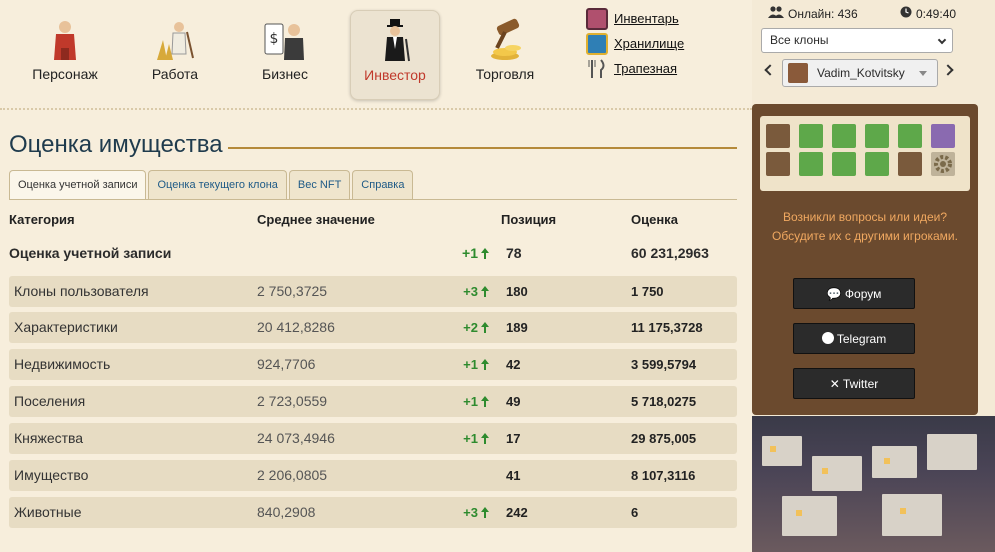  What do you see at coordinates (597, 43) in the screenshot?
I see `storage-icon` at bounding box center [597, 43].